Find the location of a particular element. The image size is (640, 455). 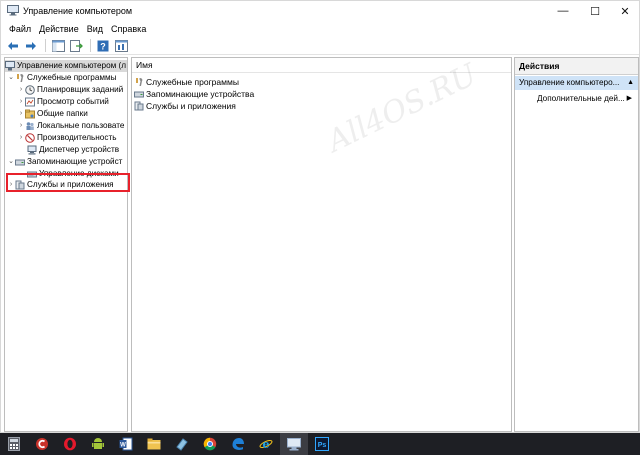

close-button: ✕ is located at coordinates (625, 11).